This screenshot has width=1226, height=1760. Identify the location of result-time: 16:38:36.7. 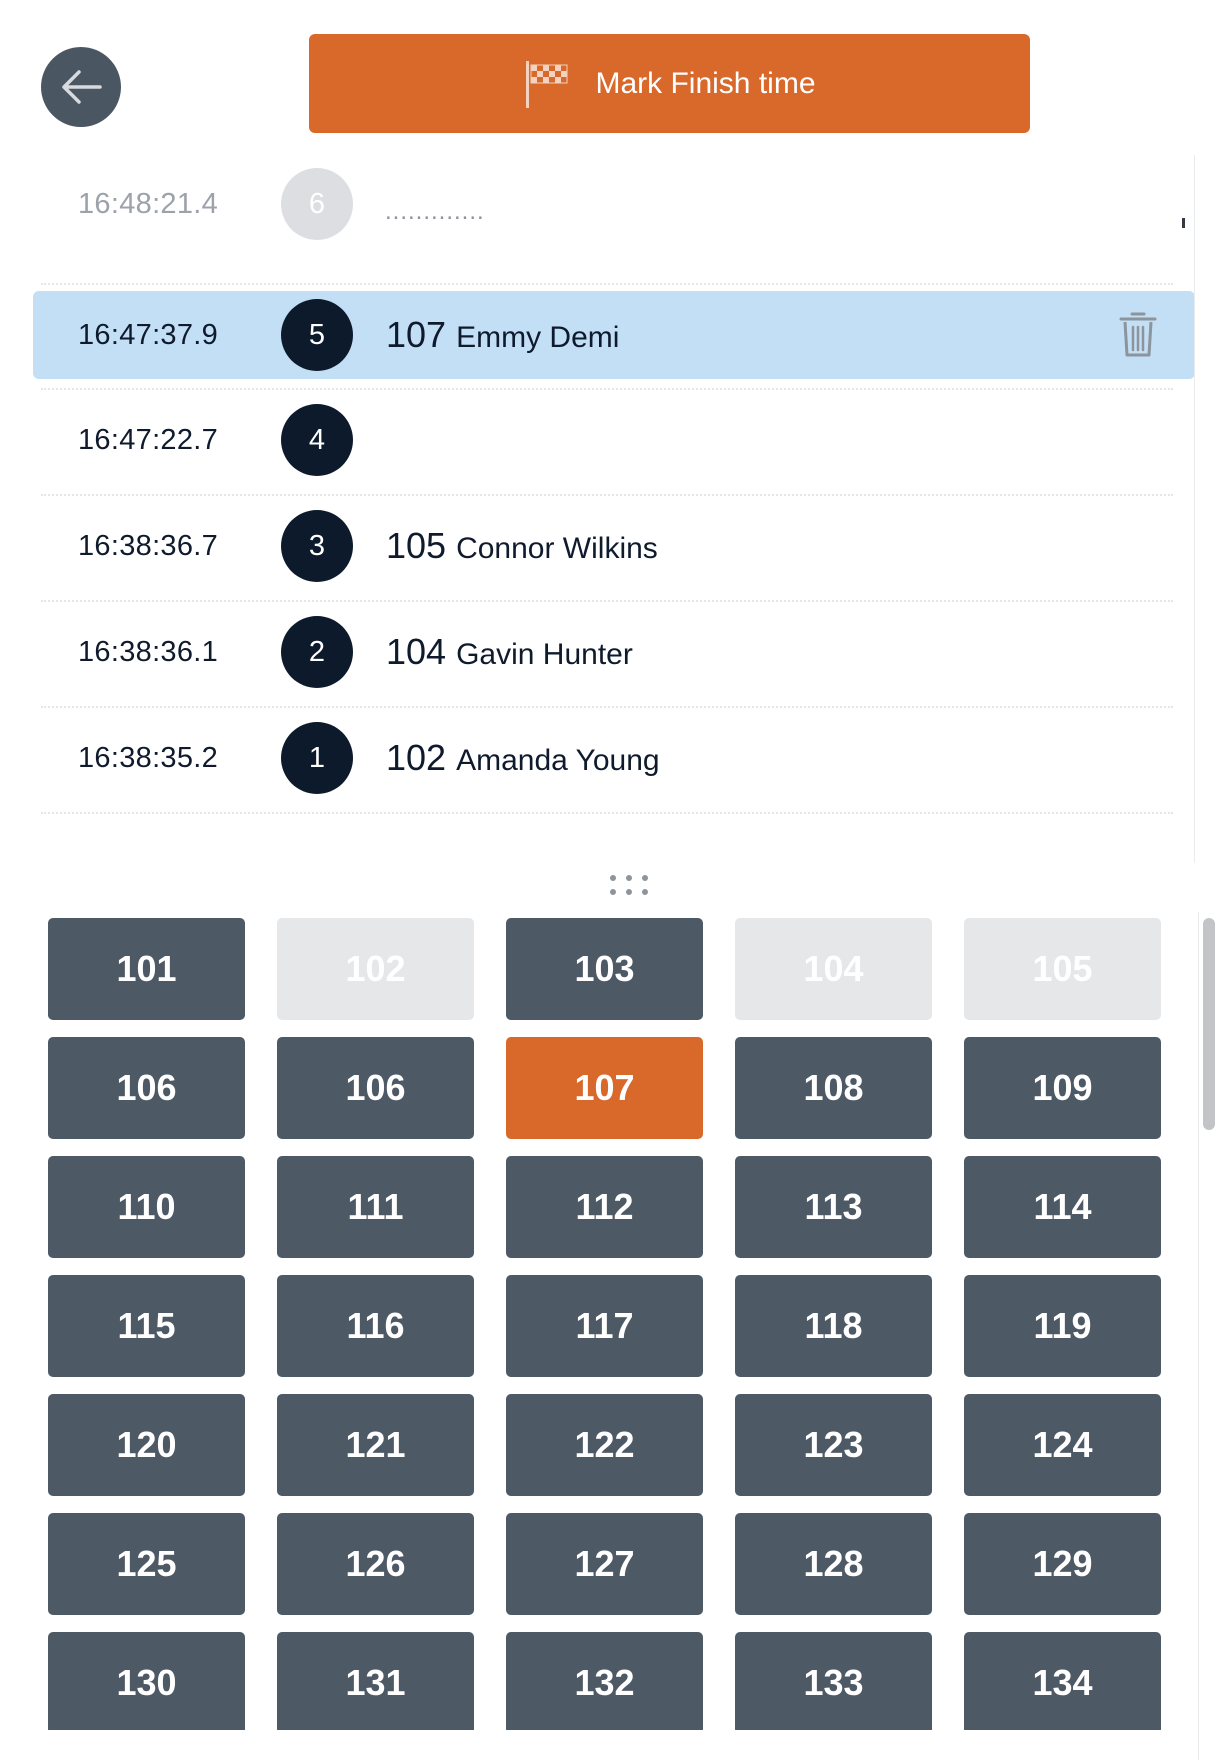
(148, 545).